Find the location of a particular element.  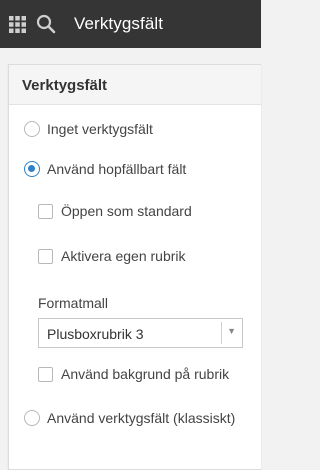

panel-title: Verktygsfält is located at coordinates (65, 85).